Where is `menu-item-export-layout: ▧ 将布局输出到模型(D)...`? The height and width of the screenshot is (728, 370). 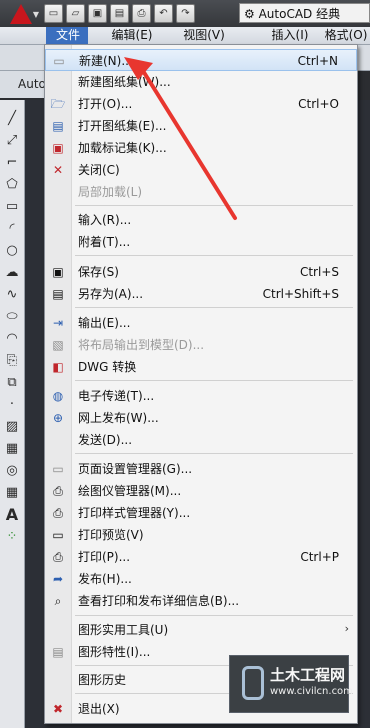
menu-item-export-layout: ▧ 将布局输出到模型(D)... is located at coordinates (201, 345).